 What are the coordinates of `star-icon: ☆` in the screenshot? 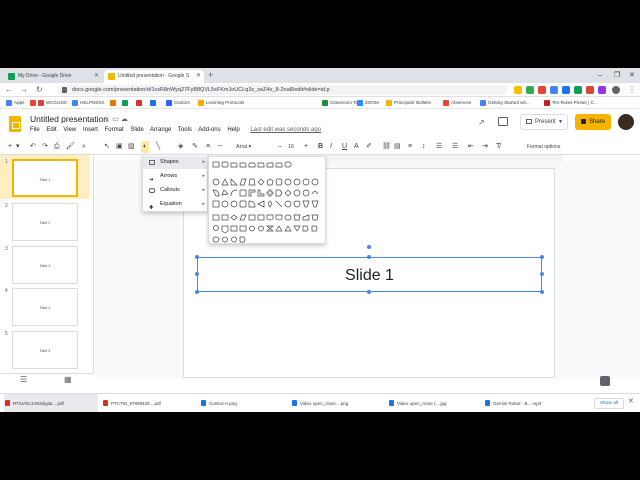 It's located at (107, 119).